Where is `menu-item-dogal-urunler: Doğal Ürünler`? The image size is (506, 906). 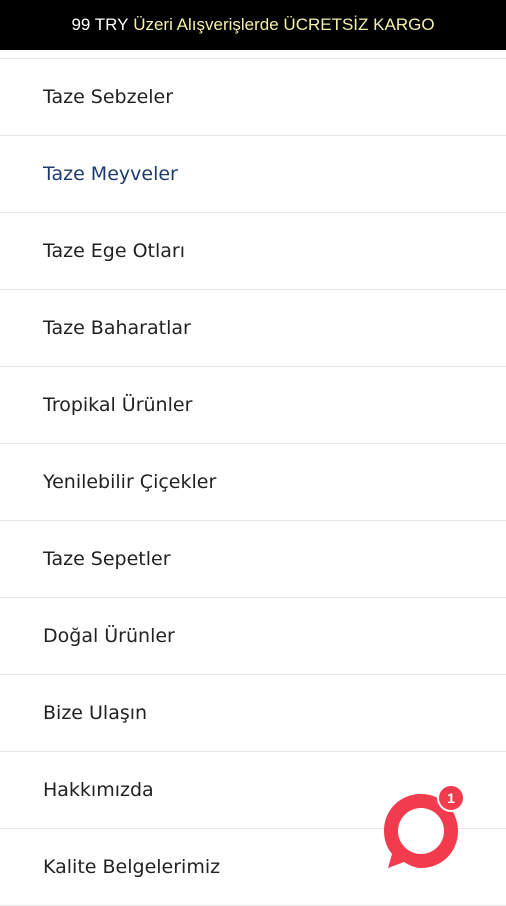 menu-item-dogal-urunler: Doğal Ürünler is located at coordinates (253, 636).